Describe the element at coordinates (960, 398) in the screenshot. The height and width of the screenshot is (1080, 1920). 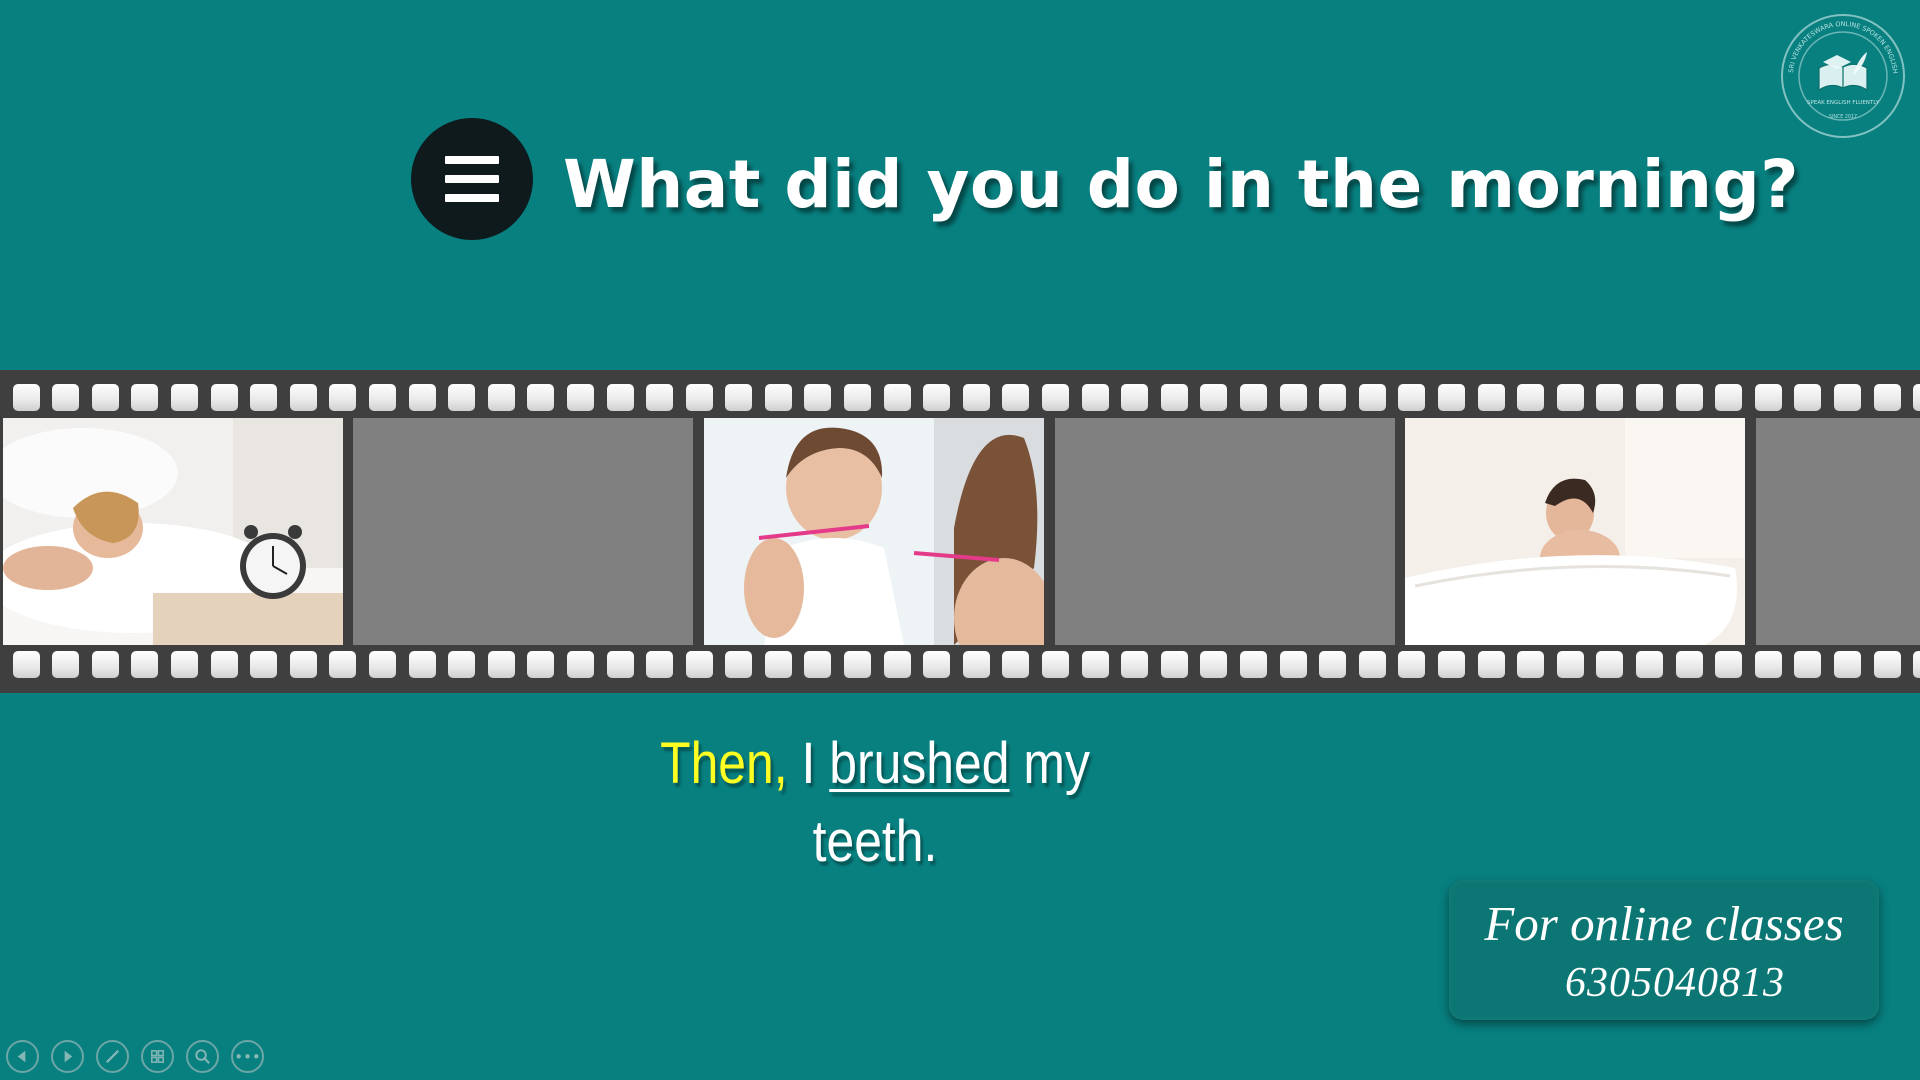
I see `film-perforations-top` at that location.